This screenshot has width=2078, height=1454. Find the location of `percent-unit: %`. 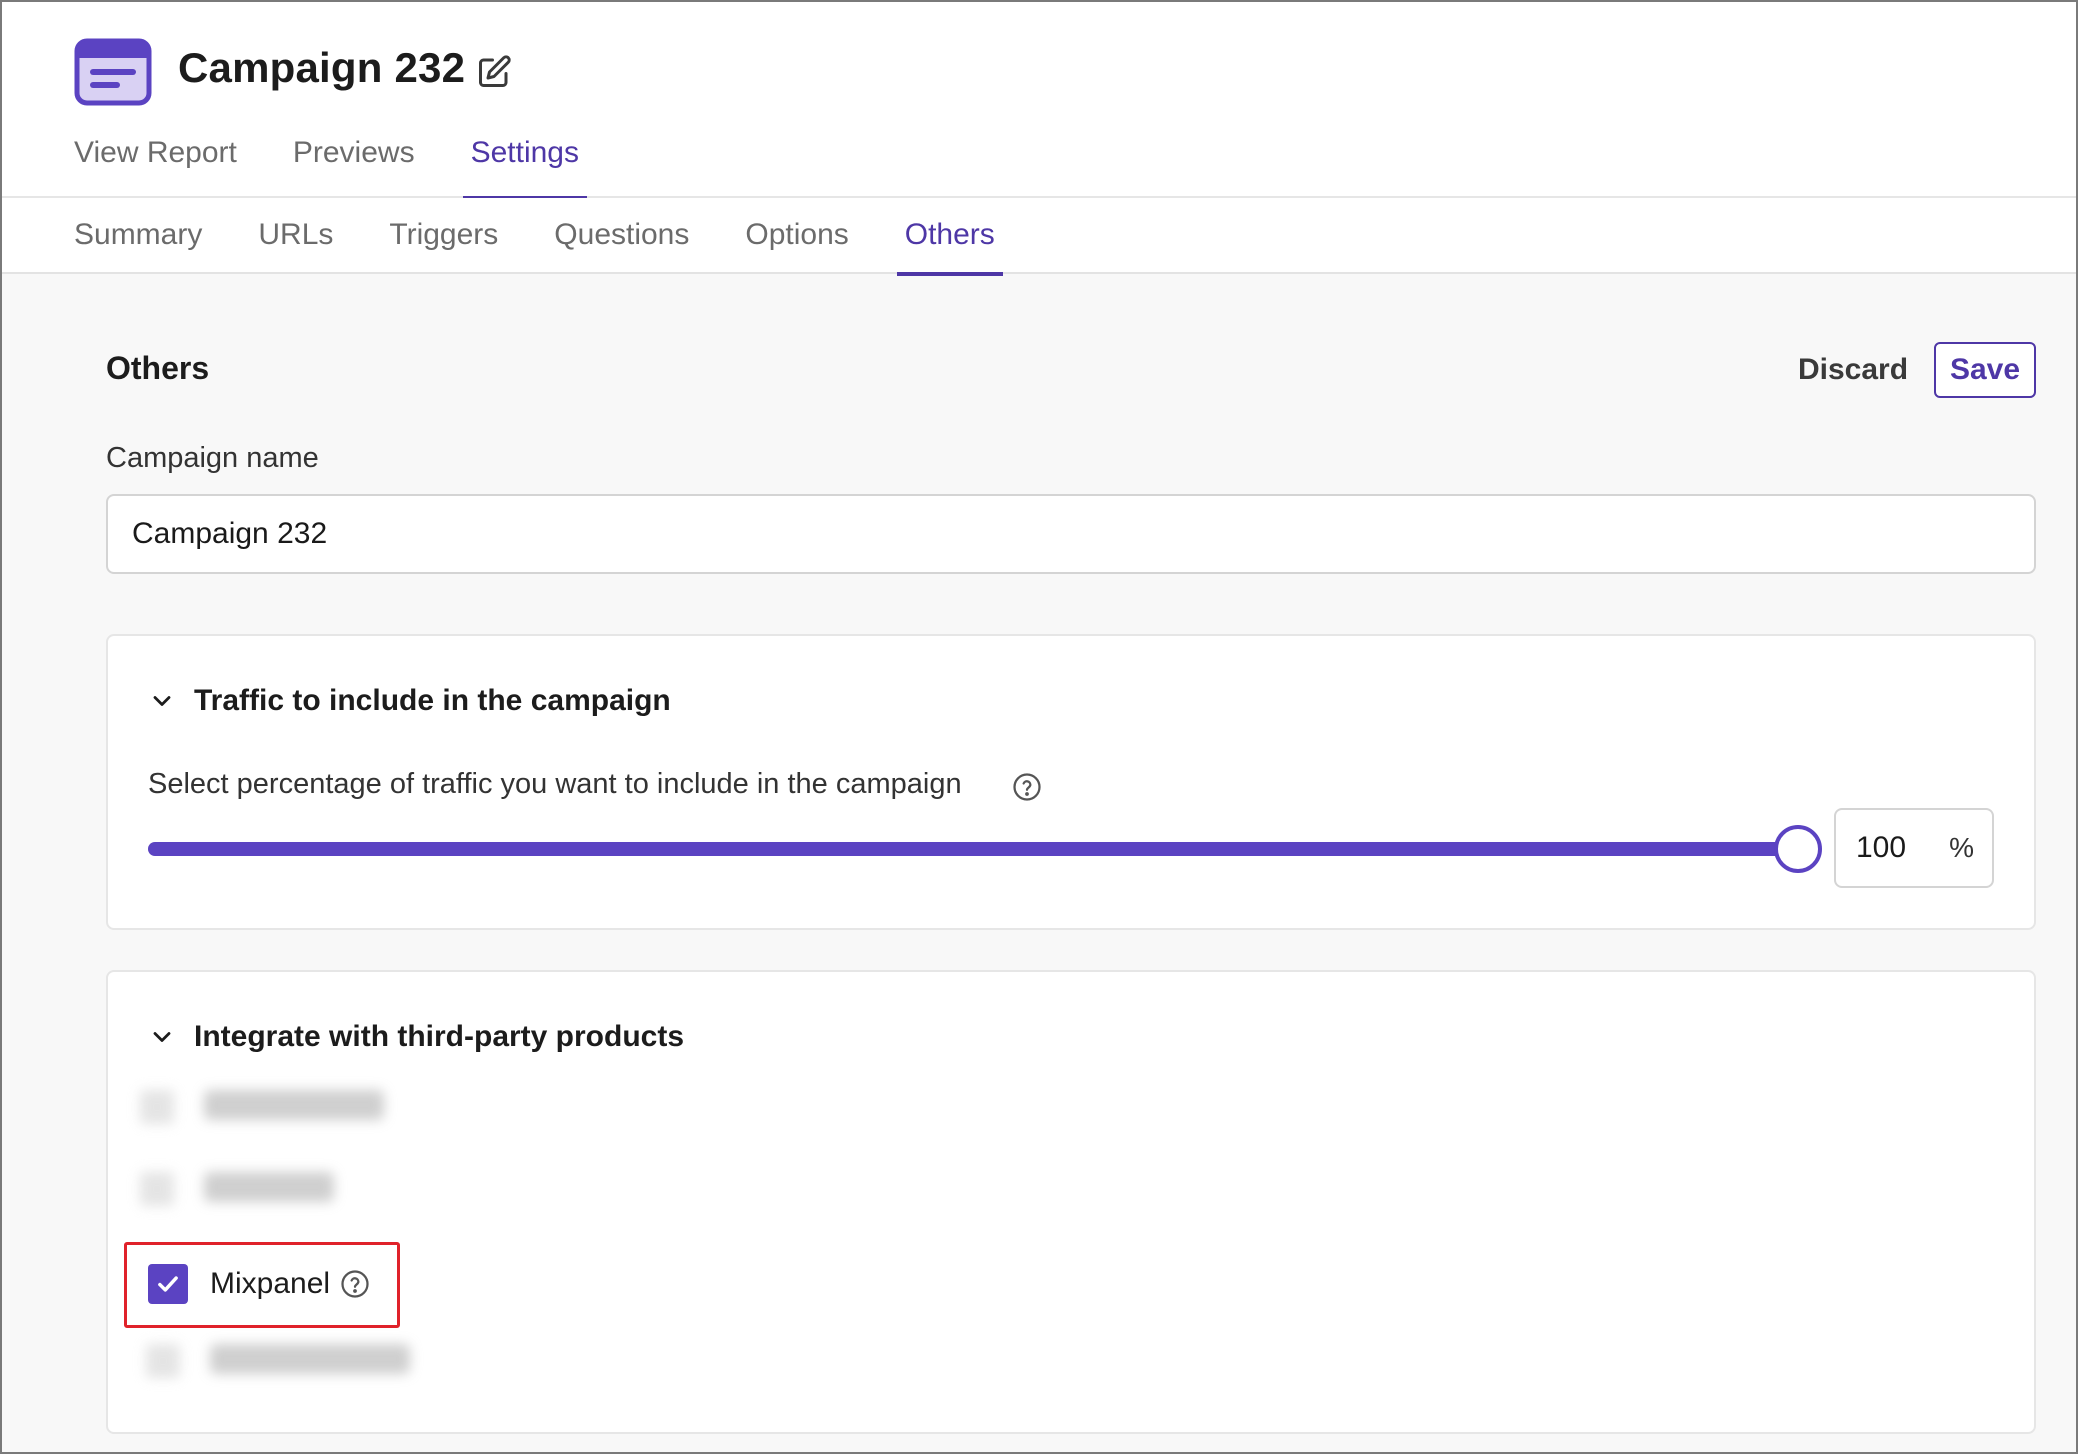

percent-unit: % is located at coordinates (1961, 847).